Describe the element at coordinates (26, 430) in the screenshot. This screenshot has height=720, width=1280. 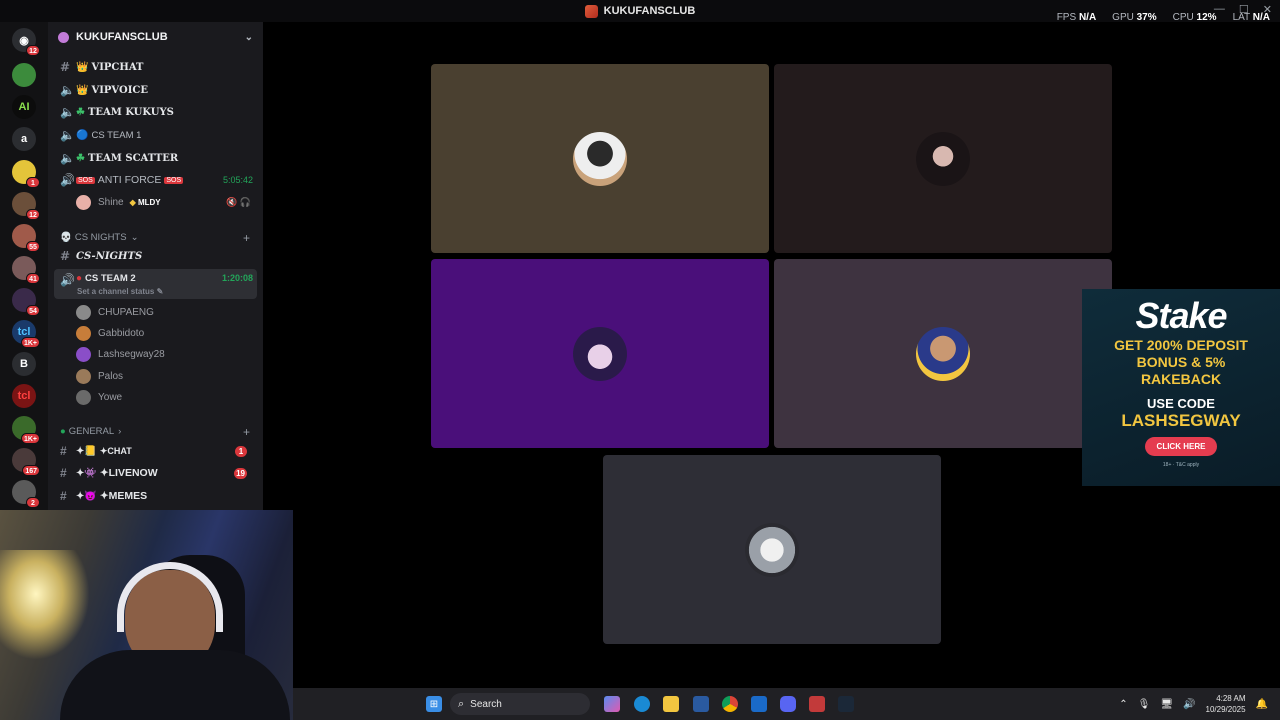
I see `server-icon-green: 1K+` at that location.